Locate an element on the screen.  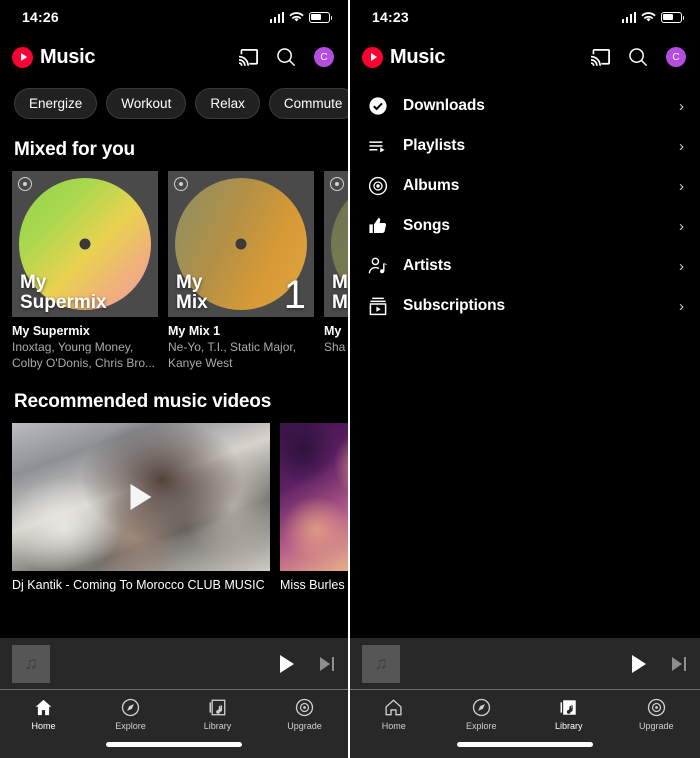
mix-artwork: My M is located at coordinates (336, 244).